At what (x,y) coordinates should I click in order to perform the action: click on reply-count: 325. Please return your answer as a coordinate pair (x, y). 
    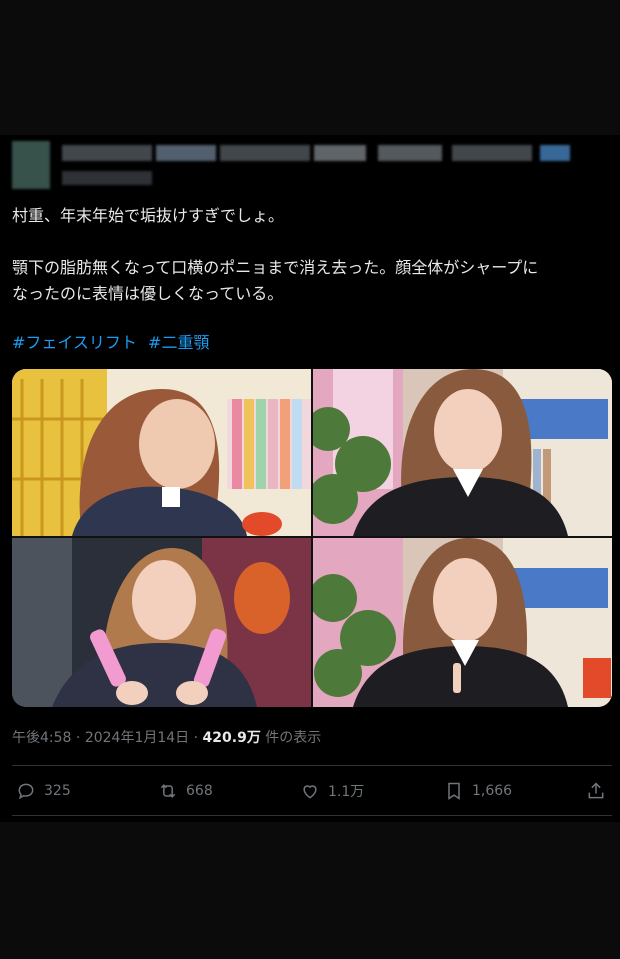
    Looking at the image, I should click on (57, 791).